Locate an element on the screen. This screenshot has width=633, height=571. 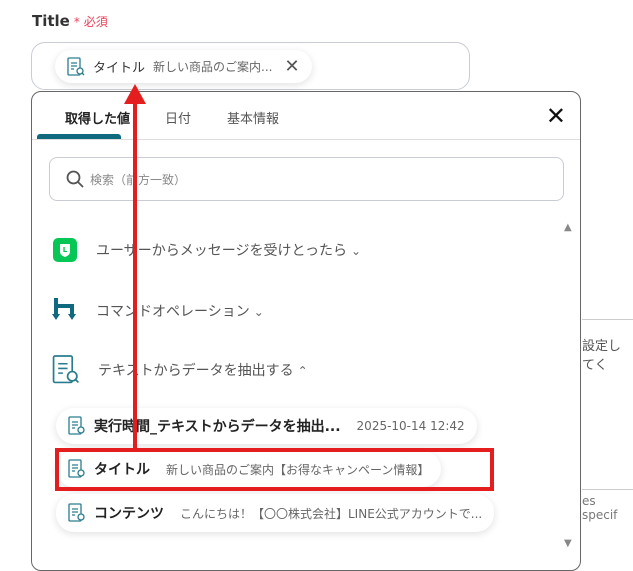
selected-value-chip: タイトル 新しい商品のご案内... ✕ is located at coordinates (183, 66).